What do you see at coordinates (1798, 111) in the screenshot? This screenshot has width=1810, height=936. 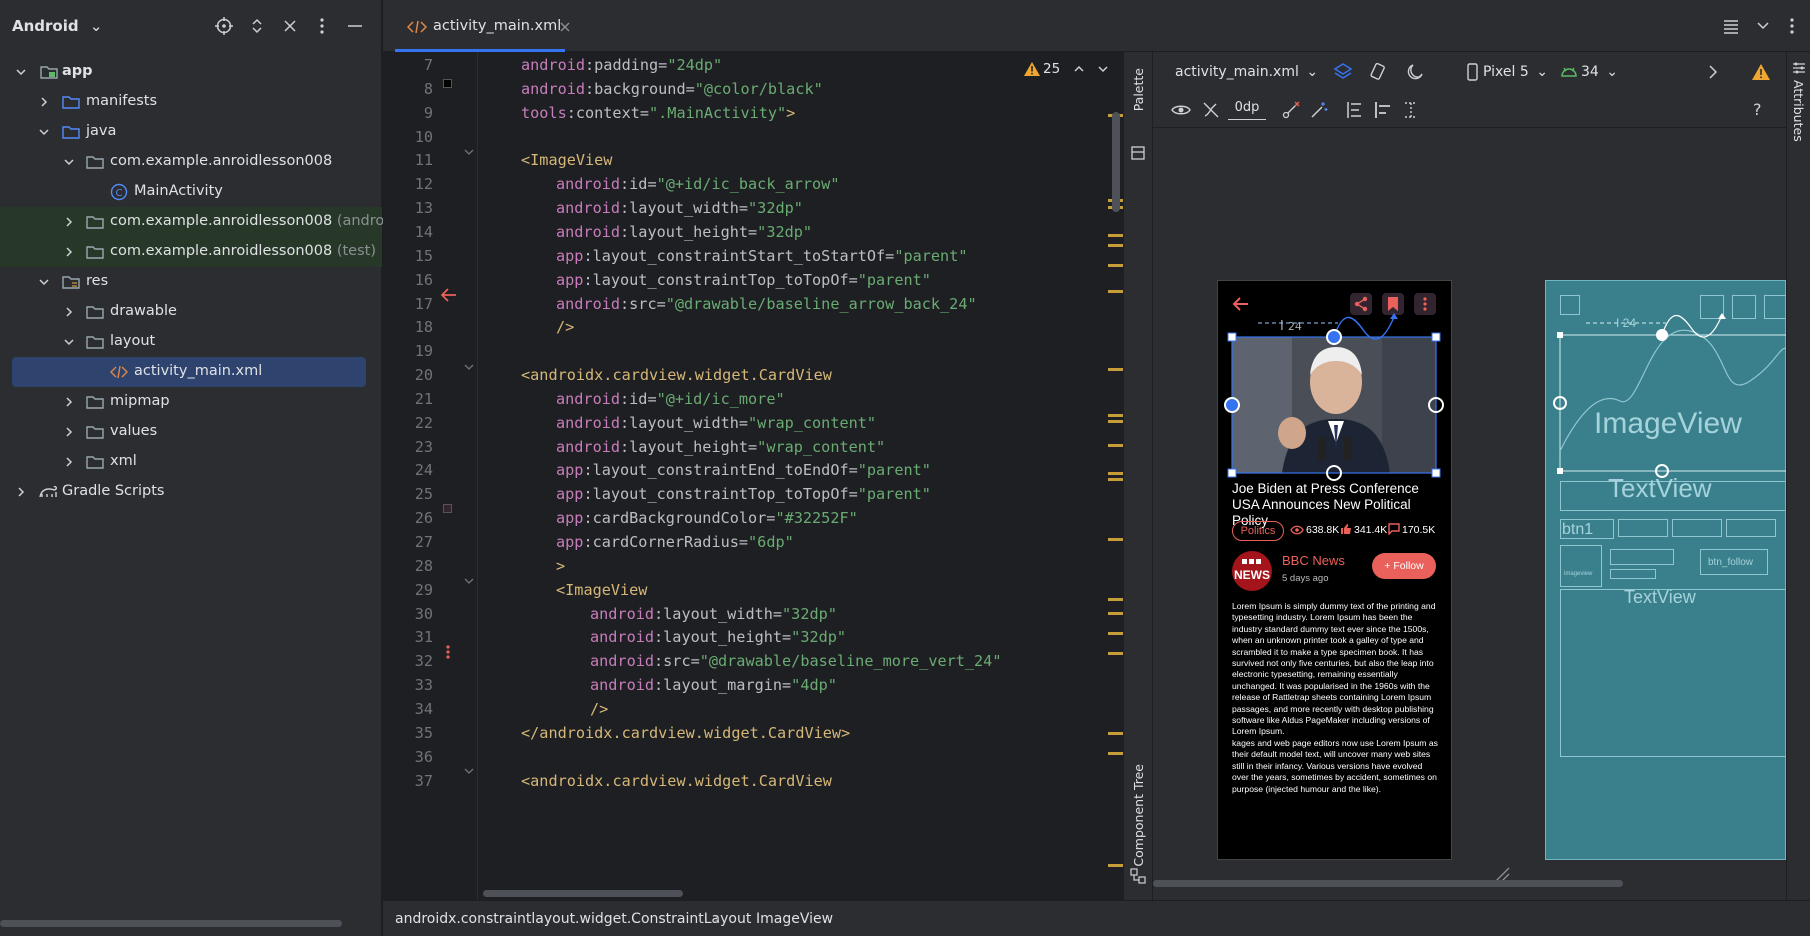 I see `attributes-tab: Attributes` at bounding box center [1798, 111].